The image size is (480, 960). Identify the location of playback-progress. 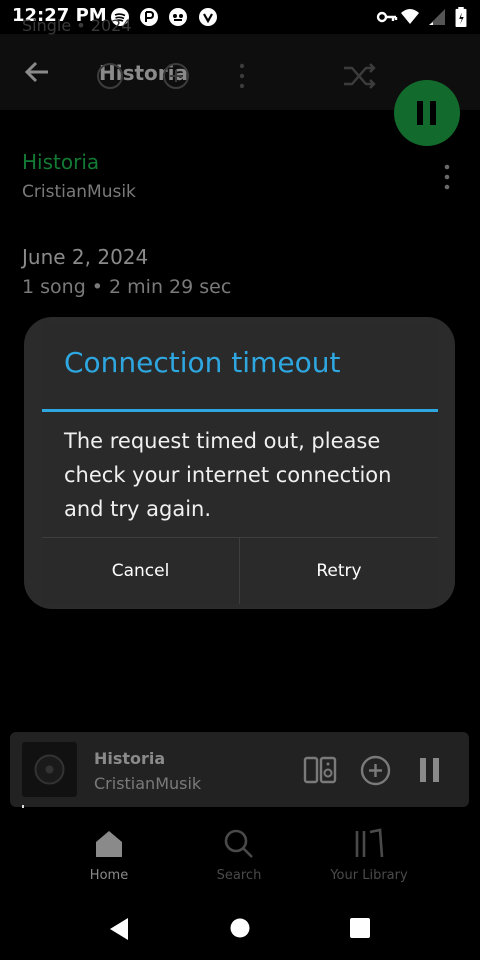
(23, 806).